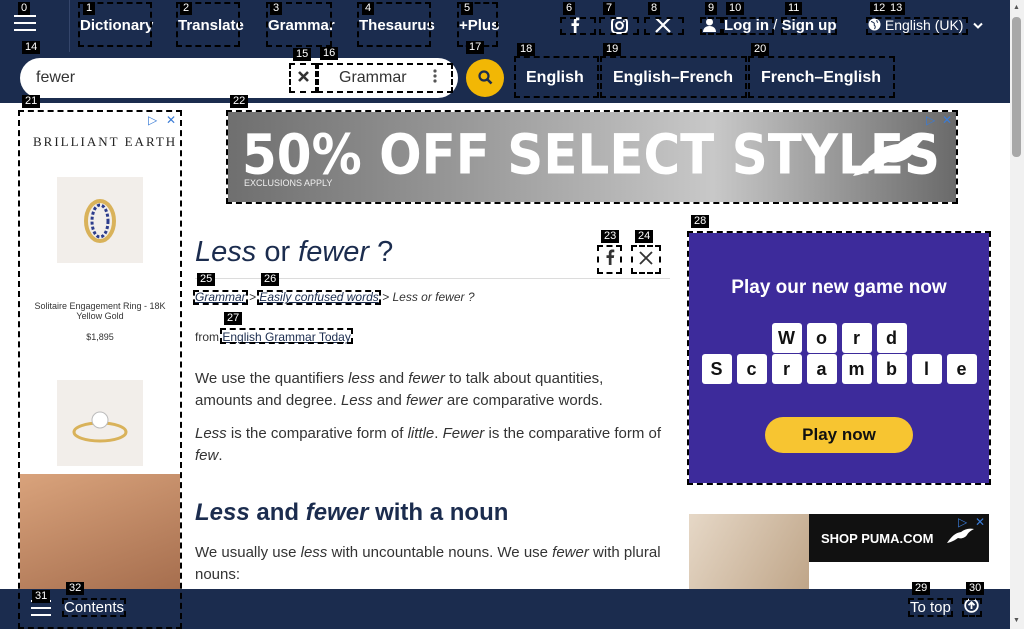 The height and width of the screenshot is (629, 1024). I want to click on instagram-icon, so click(619, 28).